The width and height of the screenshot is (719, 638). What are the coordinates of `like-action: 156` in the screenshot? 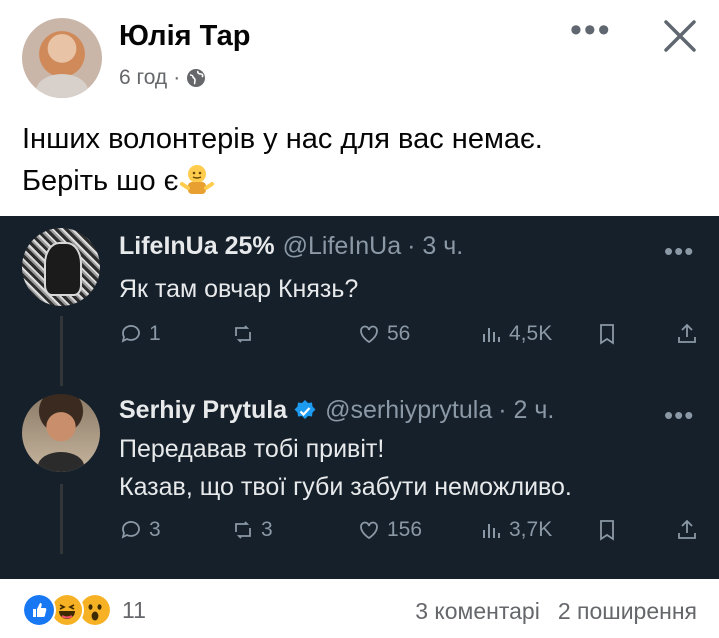 It's located at (389, 530).